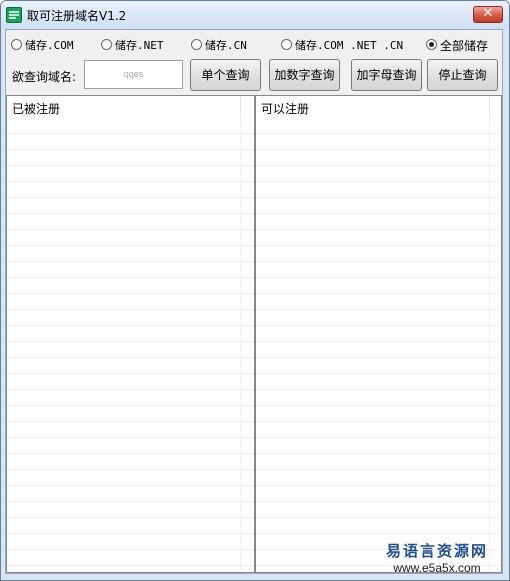  What do you see at coordinates (226, 45) in the screenshot?
I see `radio-label: 储存.CN` at bounding box center [226, 45].